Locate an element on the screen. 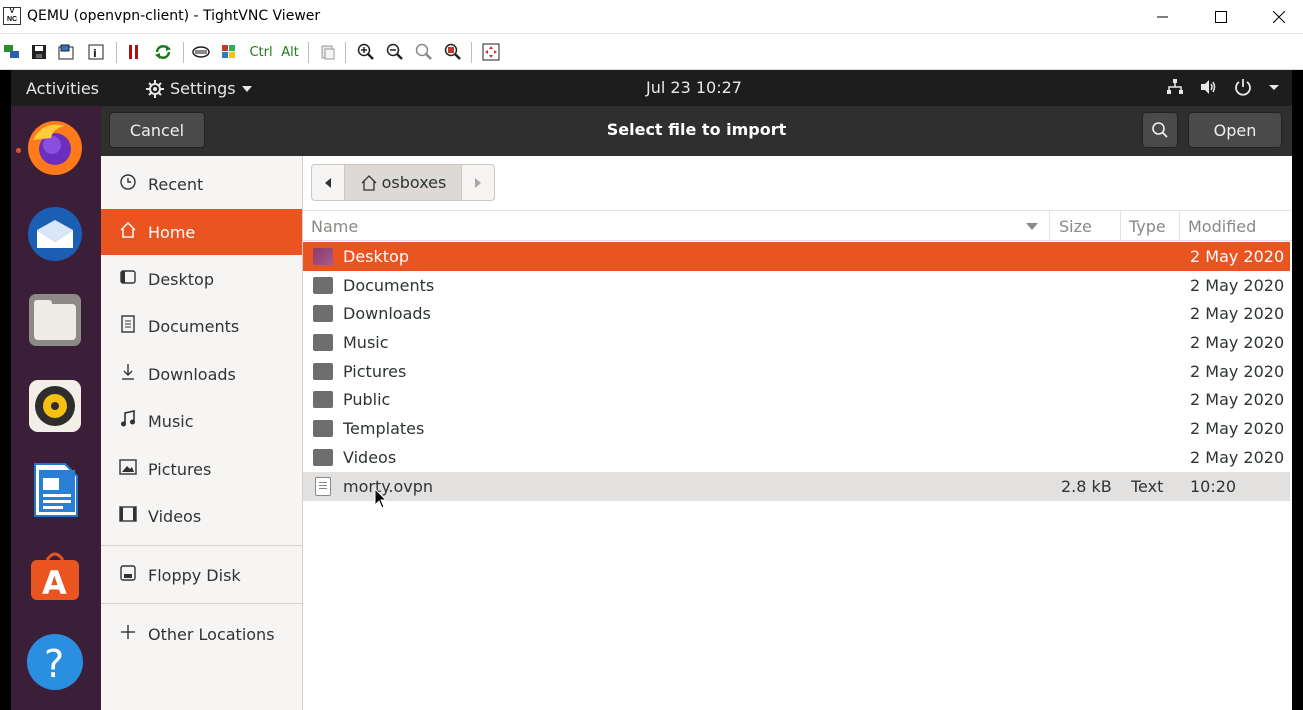 The width and height of the screenshot is (1303, 710). close-button is located at coordinates (1279, 16).